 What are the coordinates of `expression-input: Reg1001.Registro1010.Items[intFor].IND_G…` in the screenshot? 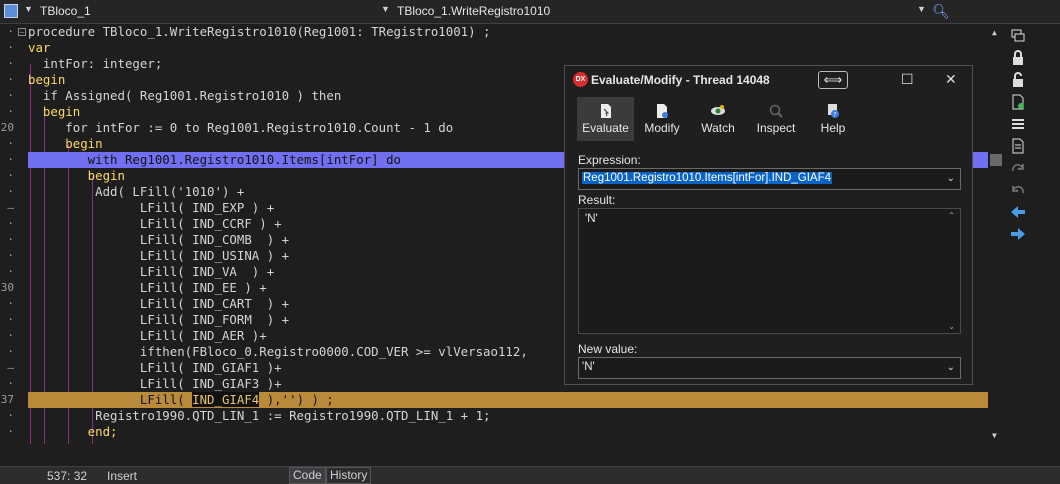 It's located at (769, 179).